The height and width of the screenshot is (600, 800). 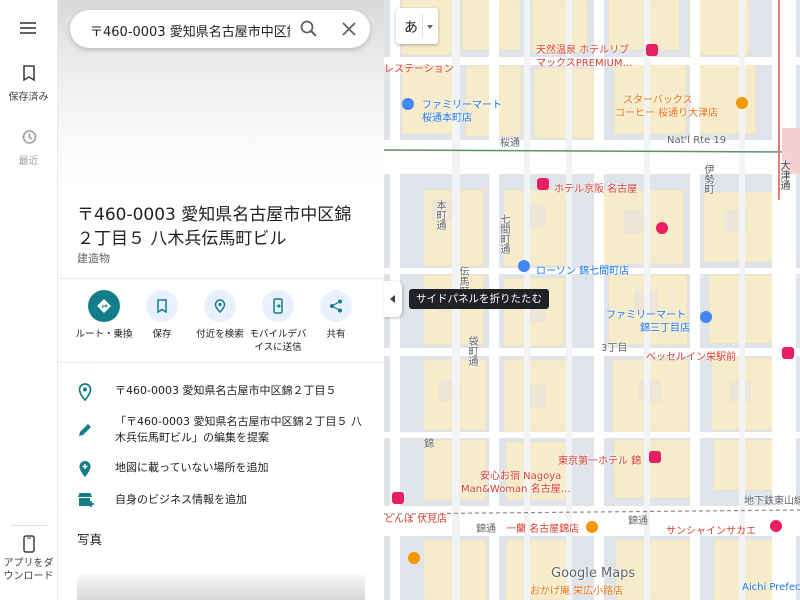 What do you see at coordinates (772, 501) in the screenshot?
I see `road-label: 地下鉄東山線` at bounding box center [772, 501].